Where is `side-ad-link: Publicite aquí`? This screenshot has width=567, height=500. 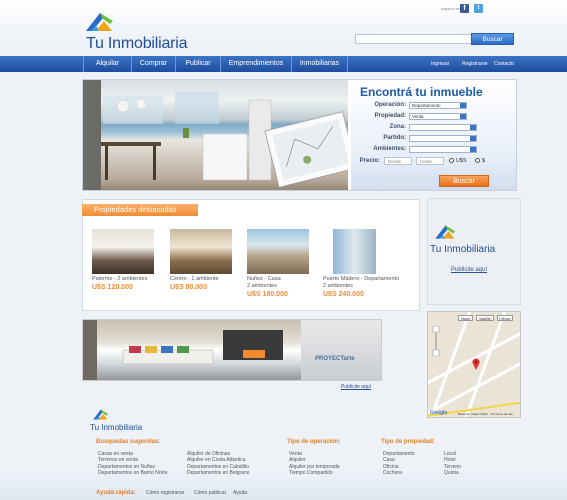
side-ad-link: Publicite aquí is located at coordinates (469, 270).